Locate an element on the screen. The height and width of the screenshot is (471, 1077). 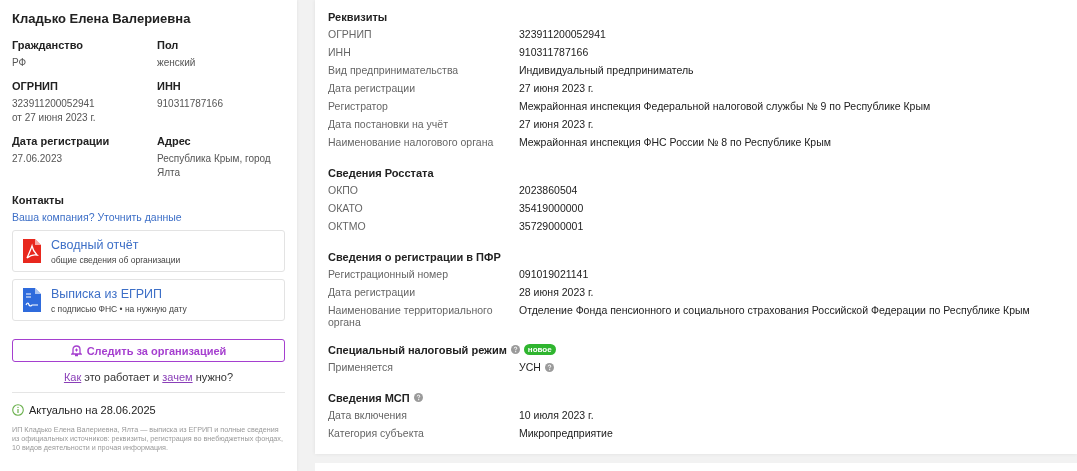
row-value: 2023860504 is located at coordinates (548, 190).